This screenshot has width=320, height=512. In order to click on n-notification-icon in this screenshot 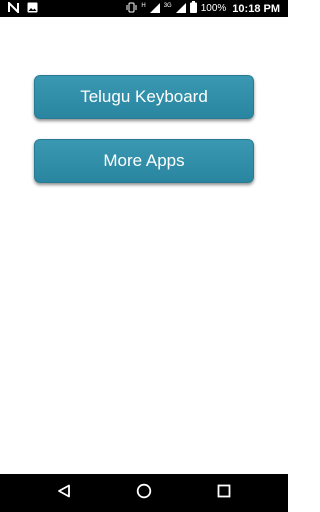, I will do `click(13, 9)`.